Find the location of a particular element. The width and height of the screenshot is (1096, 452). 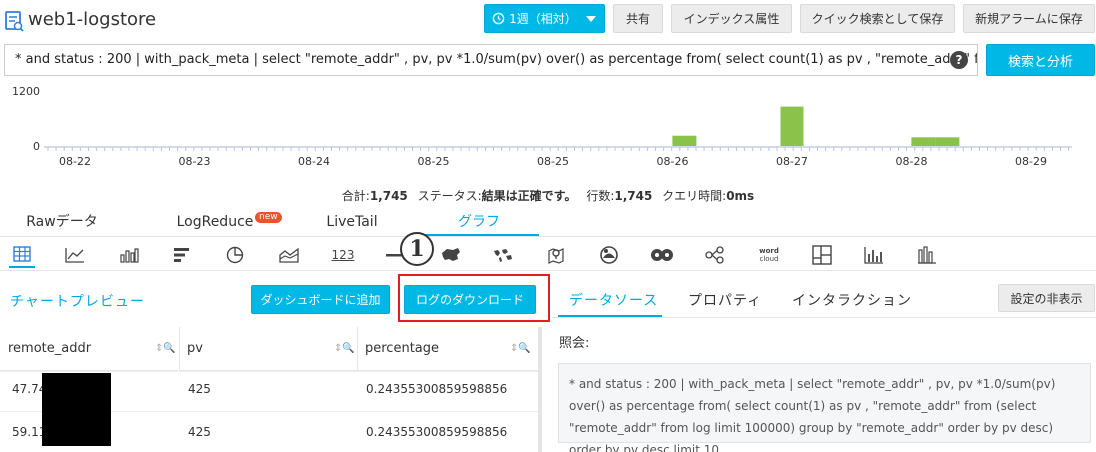

number-icon: 123 is located at coordinates (343, 255).